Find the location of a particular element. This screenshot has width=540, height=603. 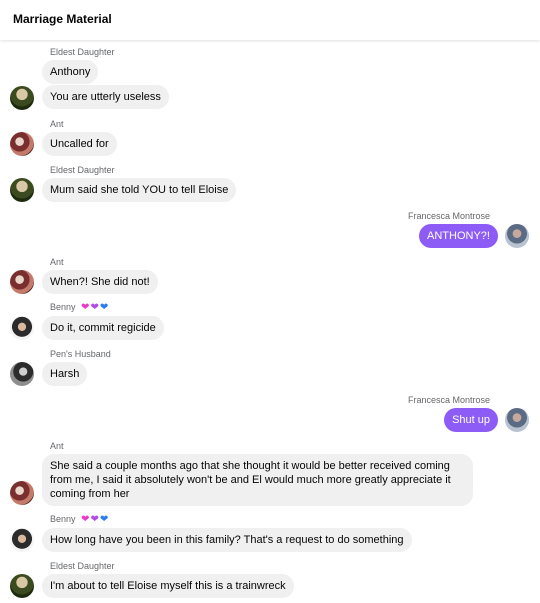

message-bubble: Harsh is located at coordinates (65, 374).